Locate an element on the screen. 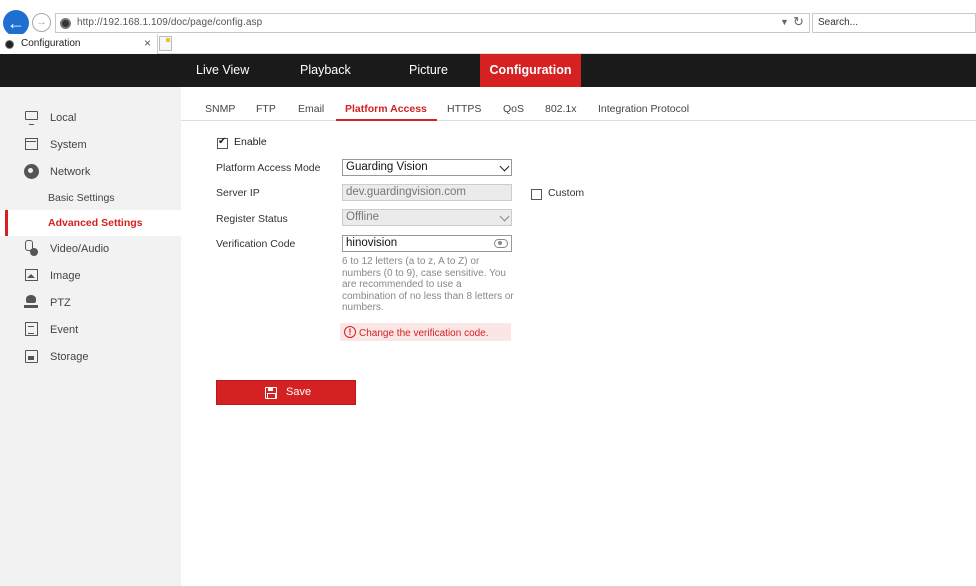  sidebar-item-ptz: PTZ is located at coordinates (90, 303).